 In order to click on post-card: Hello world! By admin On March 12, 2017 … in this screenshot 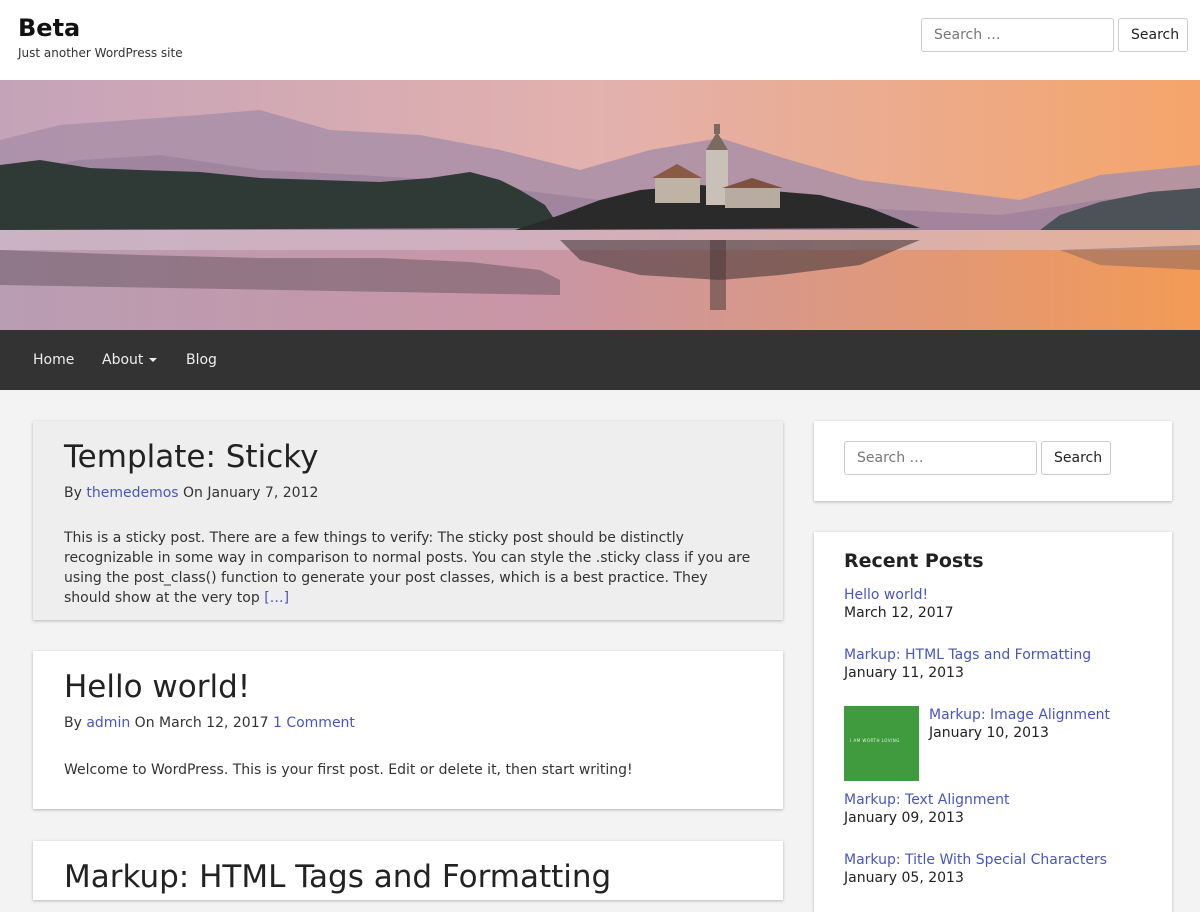, I will do `click(408, 730)`.